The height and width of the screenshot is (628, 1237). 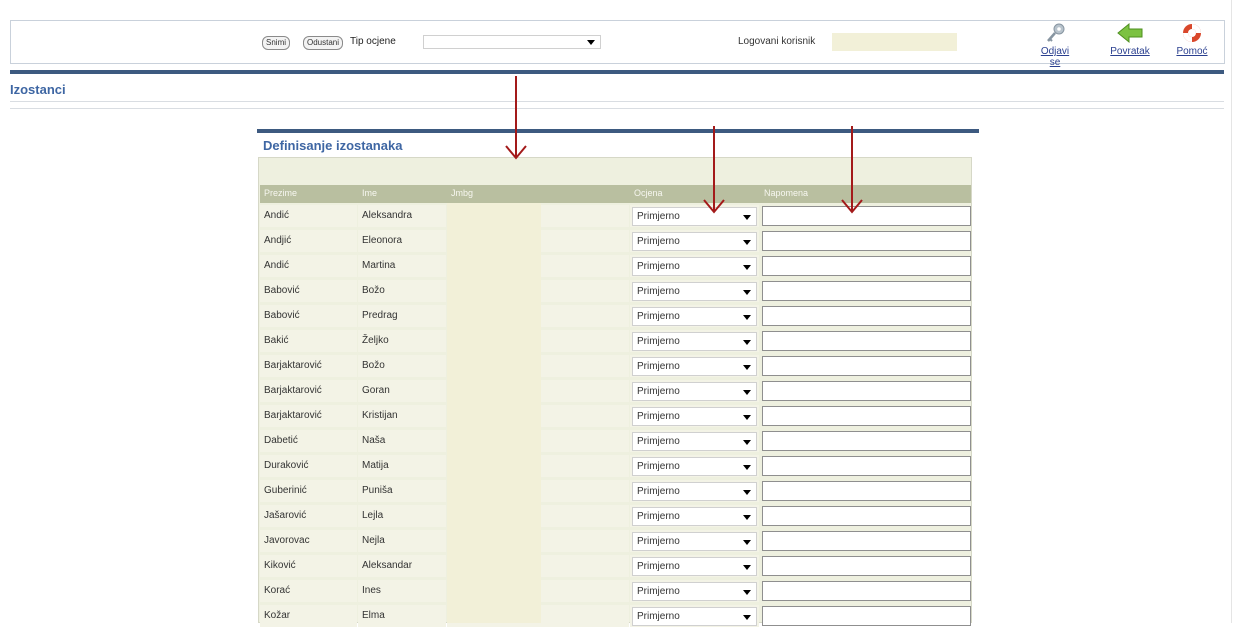 What do you see at coordinates (462, 193) in the screenshot?
I see `column-header-jmbg: Jmbg` at bounding box center [462, 193].